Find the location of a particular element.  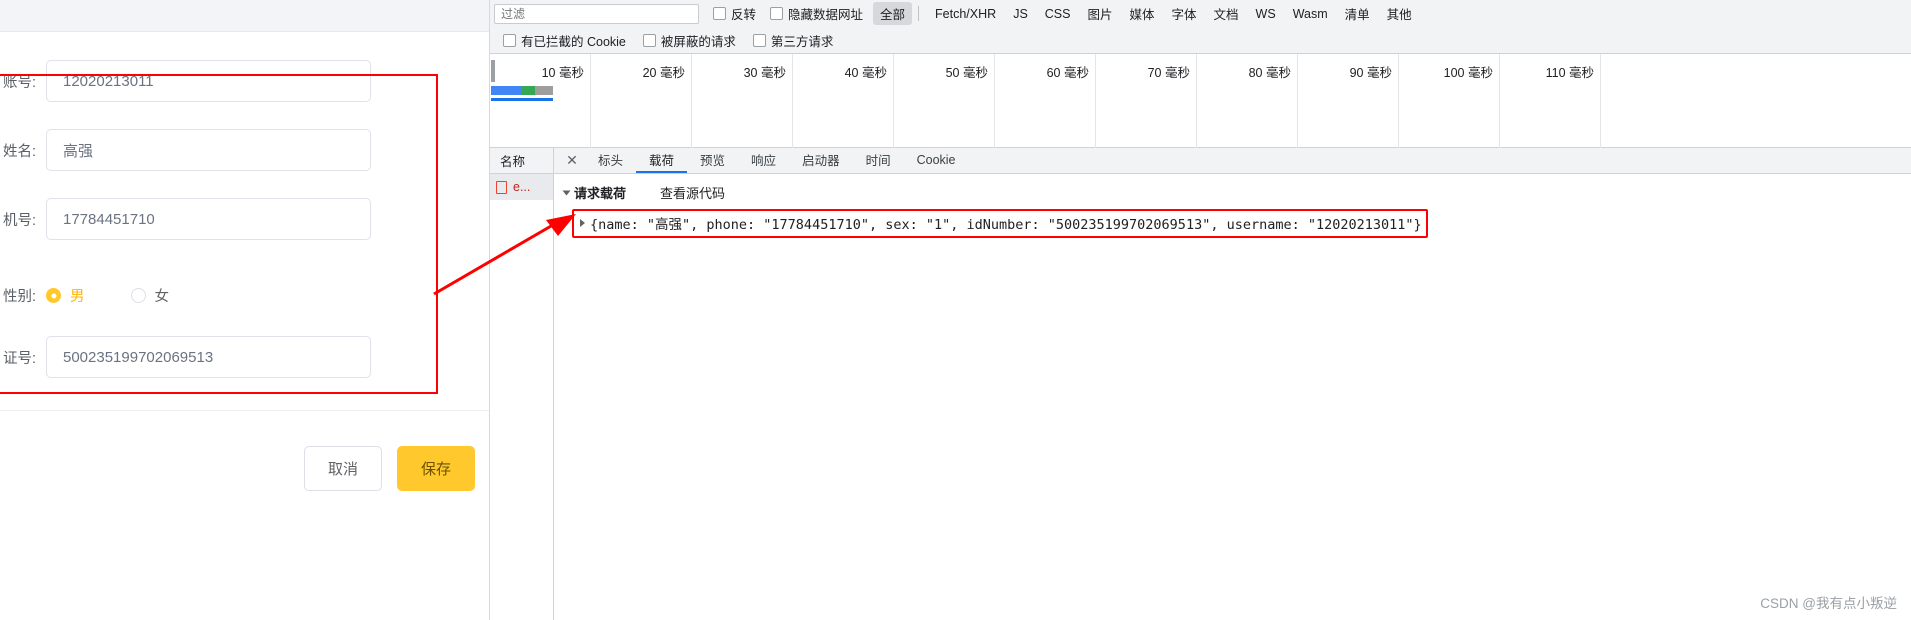

radio-label-female: 女 is located at coordinates (162, 297).